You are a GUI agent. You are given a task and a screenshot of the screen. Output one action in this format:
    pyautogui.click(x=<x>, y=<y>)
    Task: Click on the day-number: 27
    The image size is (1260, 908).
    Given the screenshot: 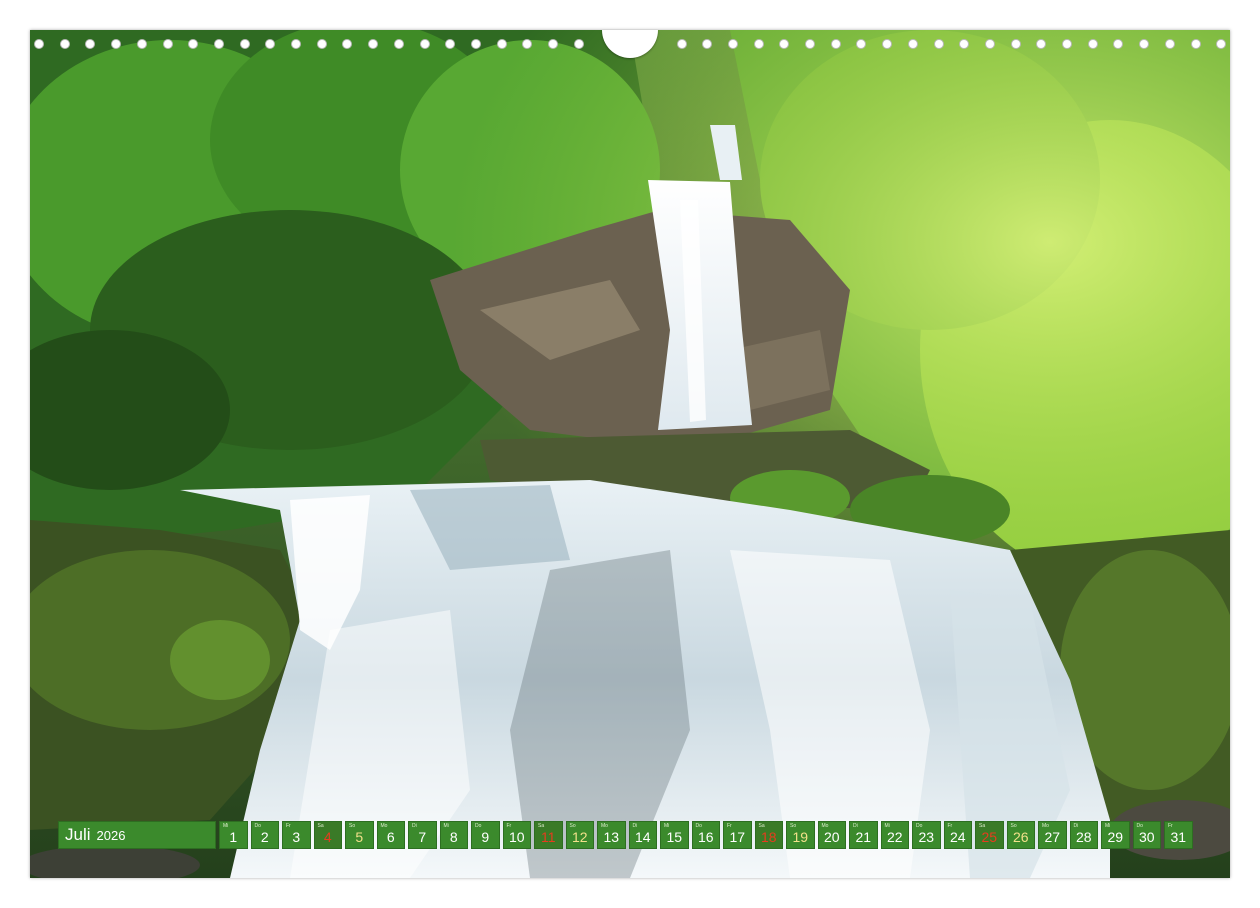 What is the action you would take?
    pyautogui.click(x=1052, y=837)
    